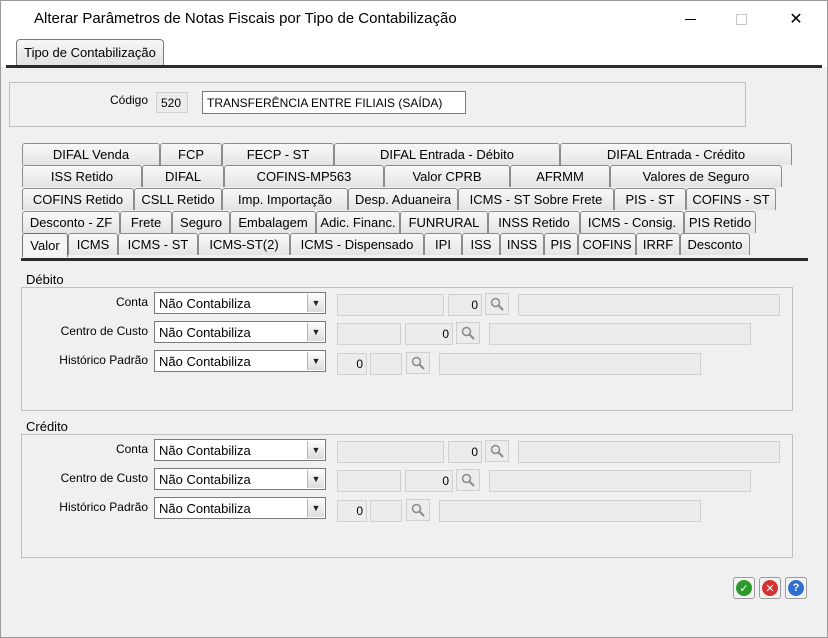 The width and height of the screenshot is (828, 638). Describe the element at coordinates (205, 508) in the screenshot. I see `credito-historico-value: Não Contabiliza` at that location.